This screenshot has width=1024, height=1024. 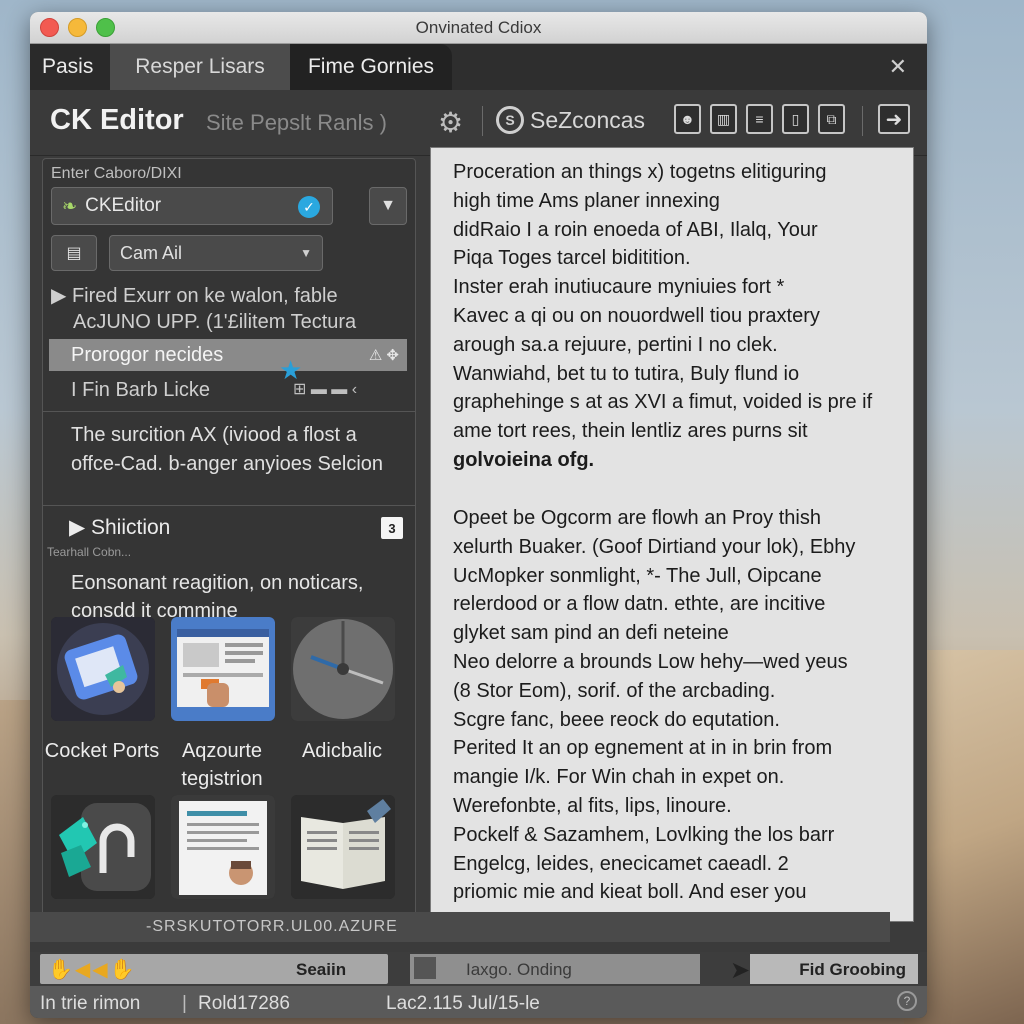 What do you see at coordinates (140, 390) in the screenshot?
I see `sidebar-item-fin-barb: I Fin Barb Licke` at bounding box center [140, 390].